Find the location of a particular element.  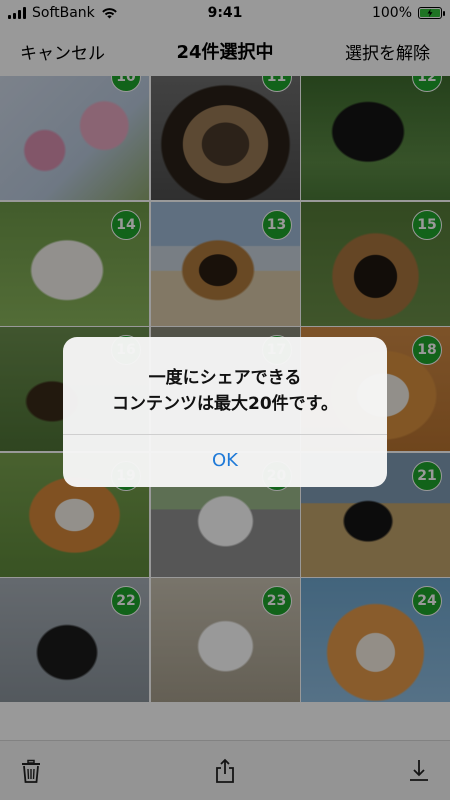

ok-button: OK is located at coordinates (225, 461).